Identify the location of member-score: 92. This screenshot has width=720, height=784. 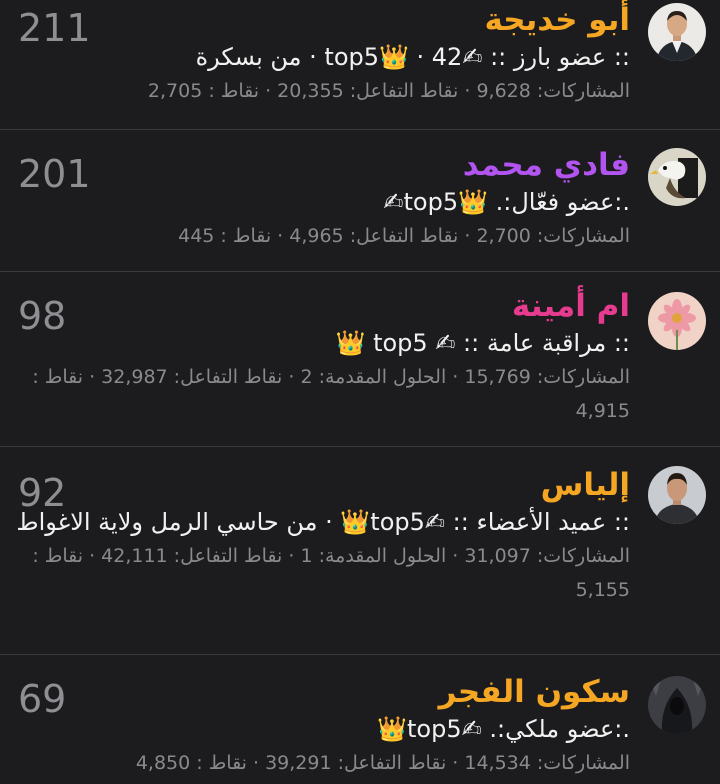
(42, 493).